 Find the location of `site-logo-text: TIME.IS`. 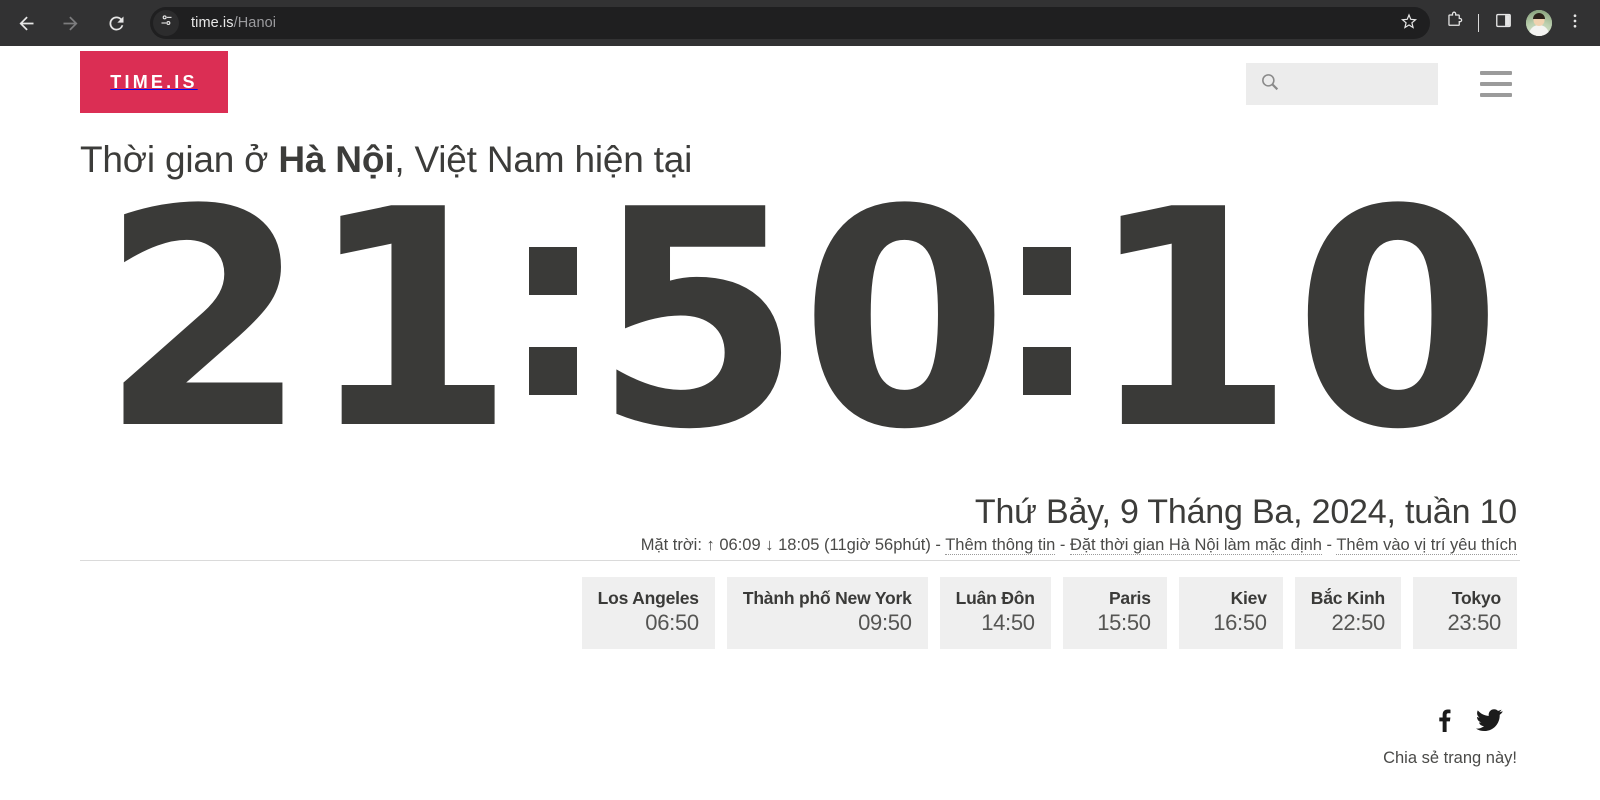

site-logo-text: TIME.IS is located at coordinates (154, 81).